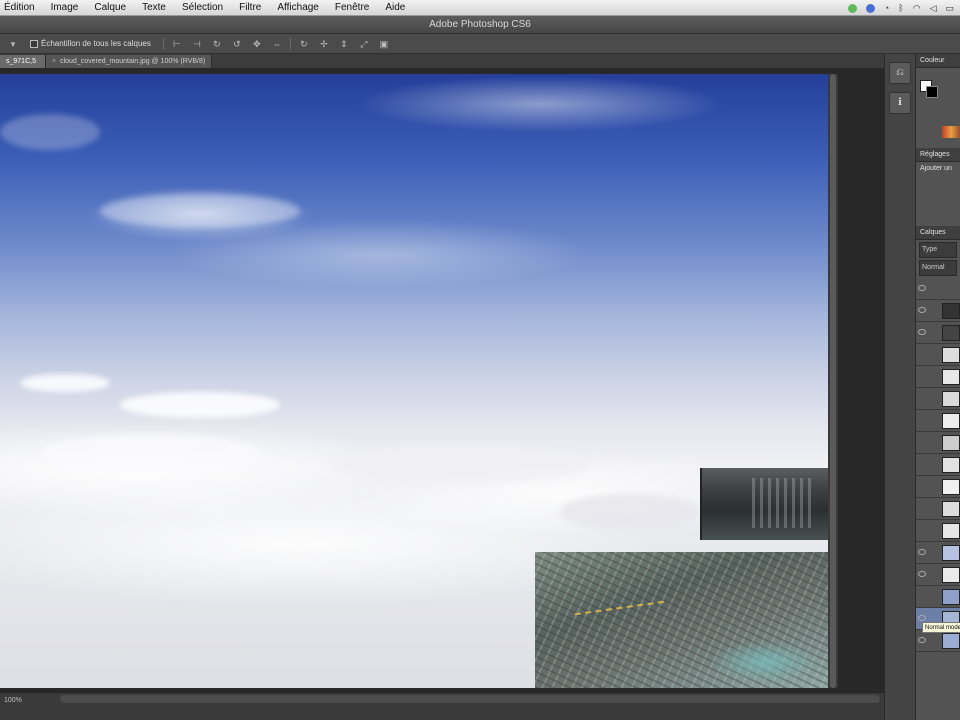 This screenshot has height=720, width=960. What do you see at coordinates (344, 44) in the screenshot?
I see `move-3d-icon: ⇕` at bounding box center [344, 44].